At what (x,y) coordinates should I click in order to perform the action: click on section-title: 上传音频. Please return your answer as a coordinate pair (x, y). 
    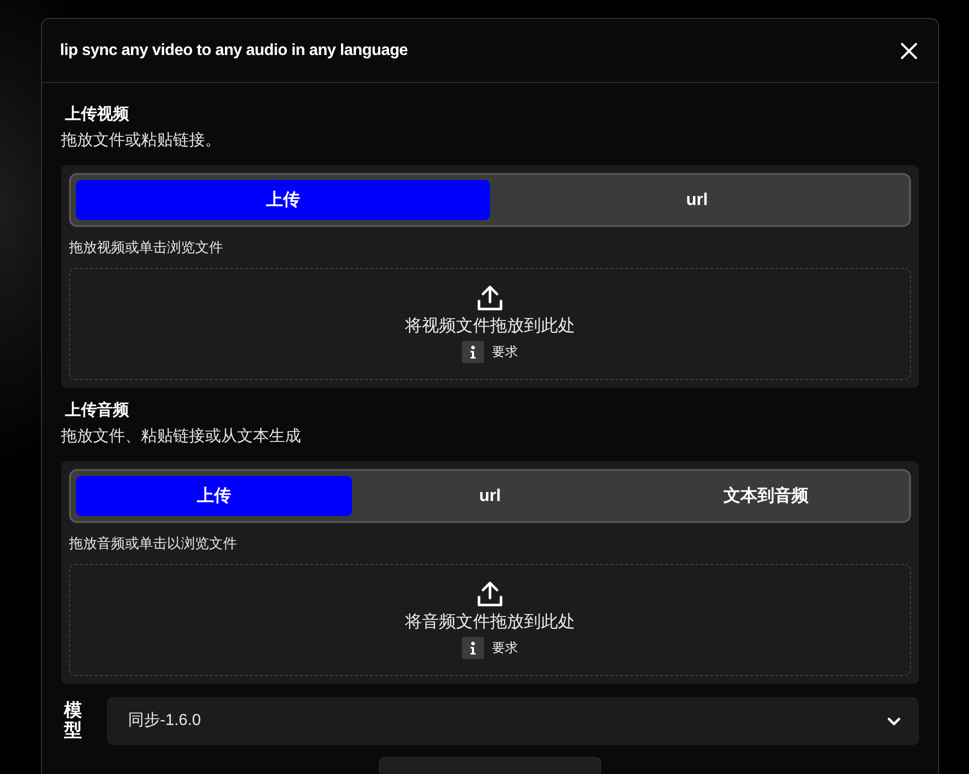
    Looking at the image, I should click on (97, 410).